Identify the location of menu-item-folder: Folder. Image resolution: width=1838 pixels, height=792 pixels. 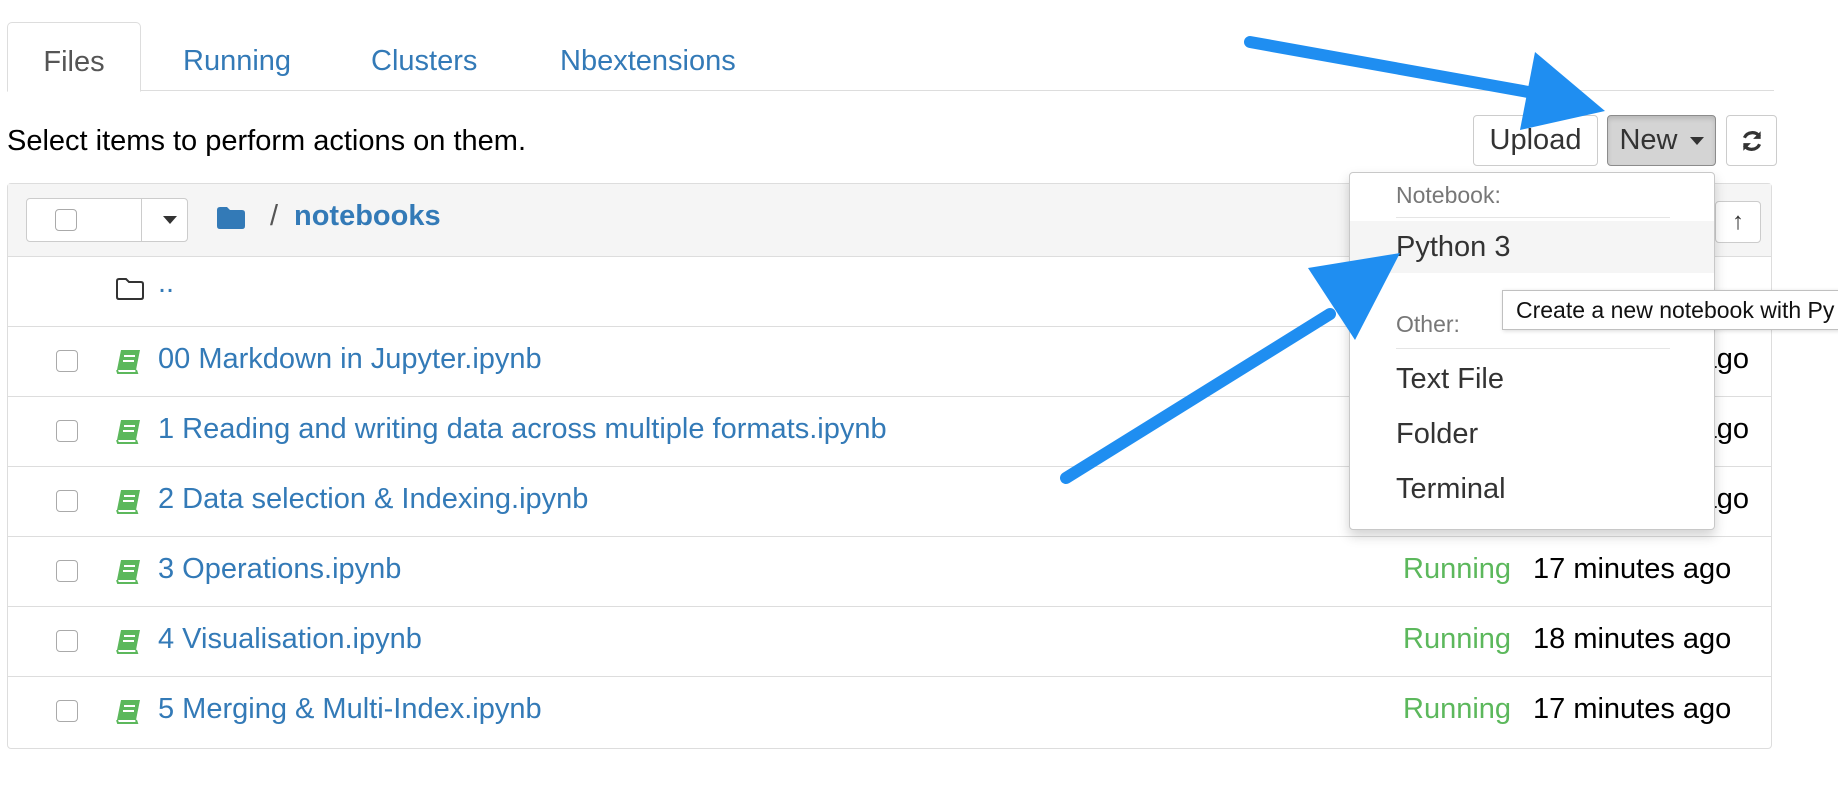
(1532, 434).